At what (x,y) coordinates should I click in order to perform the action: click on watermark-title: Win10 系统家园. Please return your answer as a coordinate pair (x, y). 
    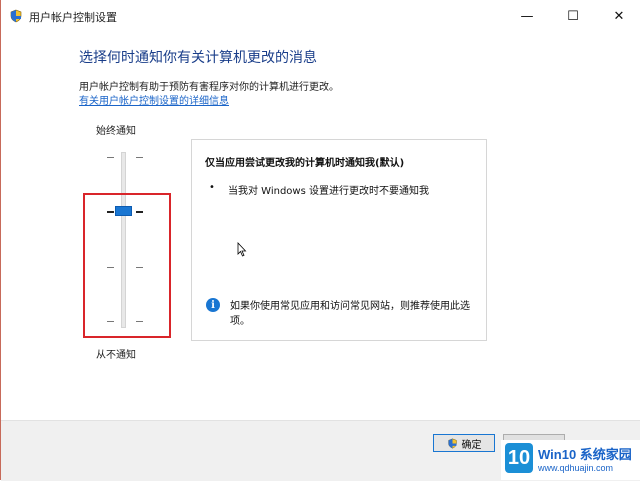
    Looking at the image, I should click on (585, 454).